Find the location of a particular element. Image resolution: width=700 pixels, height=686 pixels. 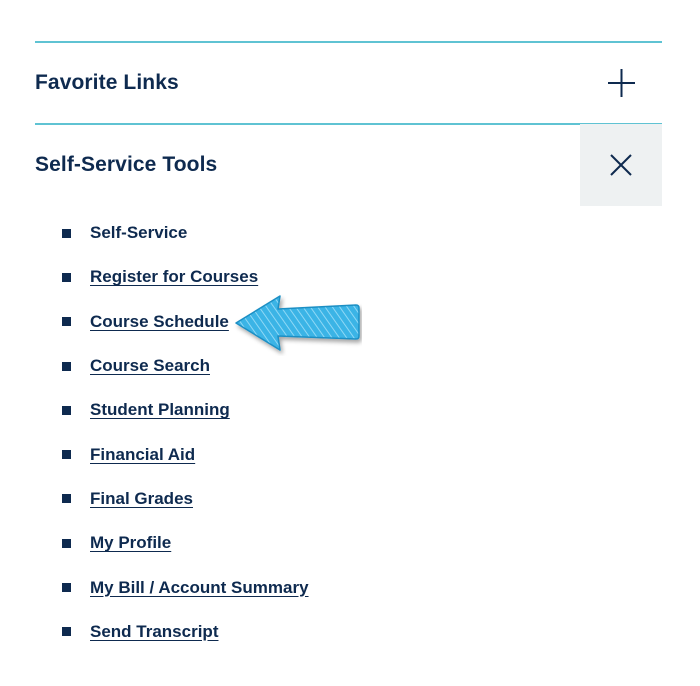

favorite-links-expand-button is located at coordinates (621, 83).